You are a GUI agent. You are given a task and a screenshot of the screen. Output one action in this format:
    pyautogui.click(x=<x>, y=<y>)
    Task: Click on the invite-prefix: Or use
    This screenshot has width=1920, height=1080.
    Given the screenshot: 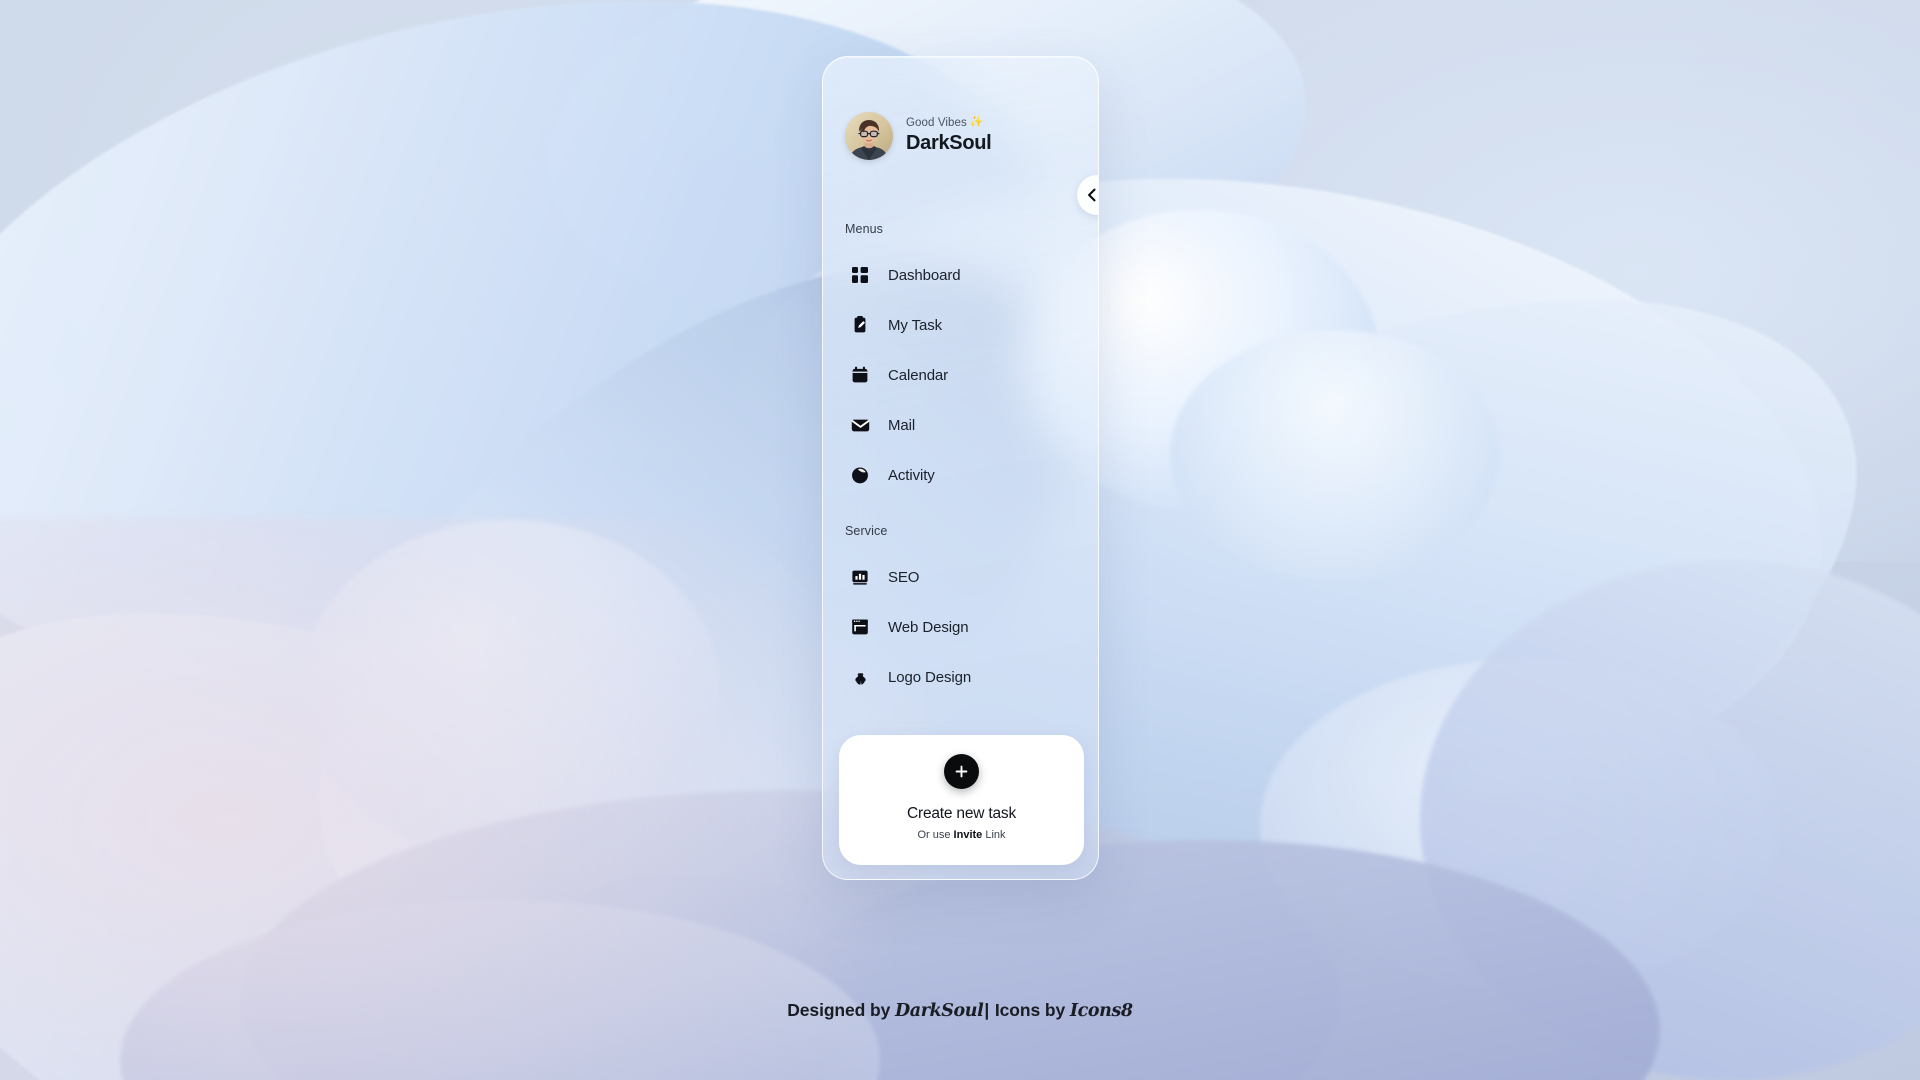 What is the action you would take?
    pyautogui.click(x=935, y=835)
    